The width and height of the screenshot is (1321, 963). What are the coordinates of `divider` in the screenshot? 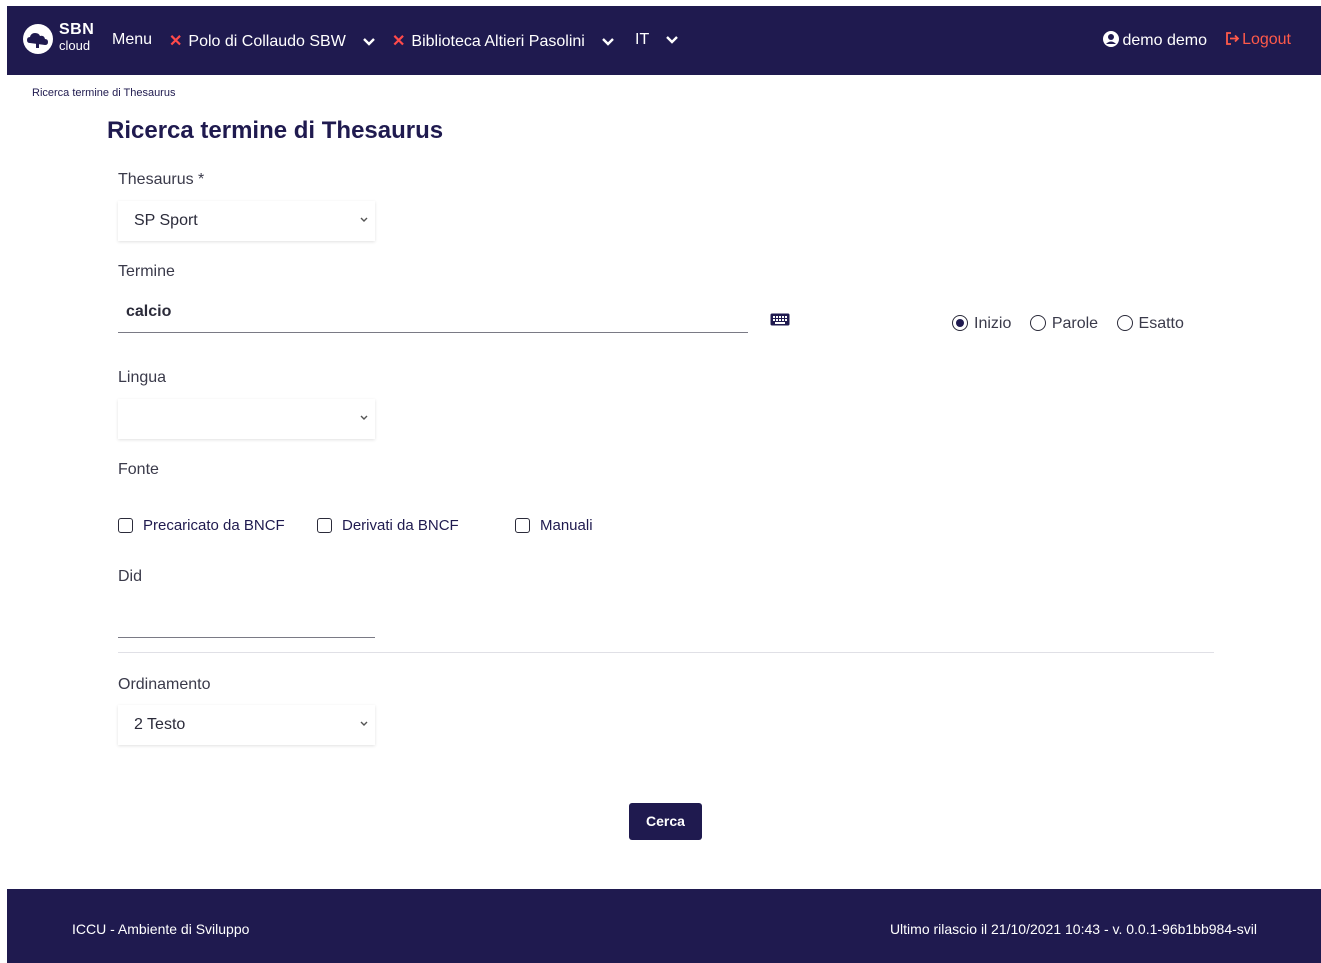 It's located at (666, 652).